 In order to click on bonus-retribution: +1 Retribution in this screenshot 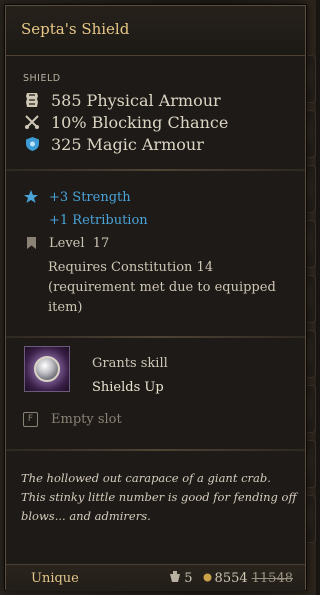, I will do `click(85, 220)`.